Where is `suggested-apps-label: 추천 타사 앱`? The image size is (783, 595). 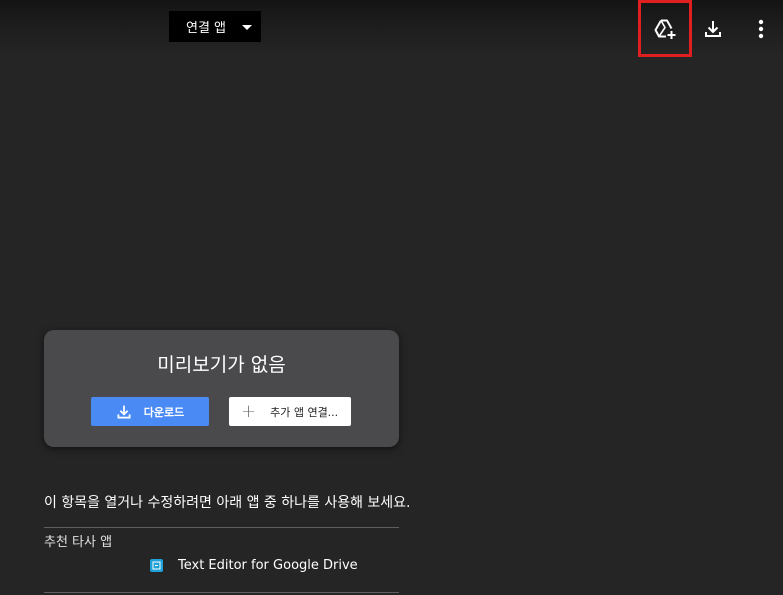
suggested-apps-label: 추천 타사 앱 is located at coordinates (78, 542).